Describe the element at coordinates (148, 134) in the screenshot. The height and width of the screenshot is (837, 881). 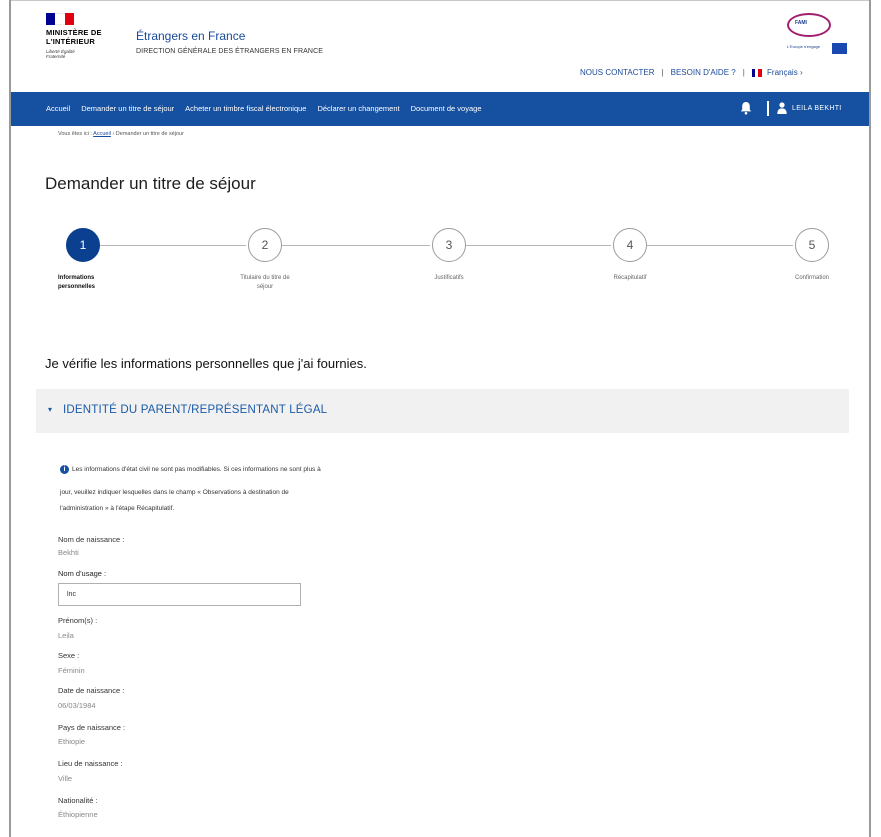
I see `breadcrumb-current: › Demander un titre de séjour` at that location.